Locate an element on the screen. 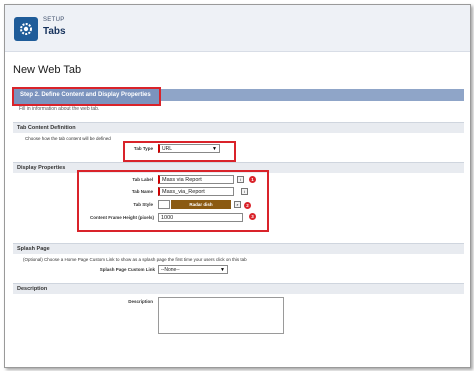 The image size is (474, 371). tab-style-selector: Radar dish is located at coordinates (201, 204).